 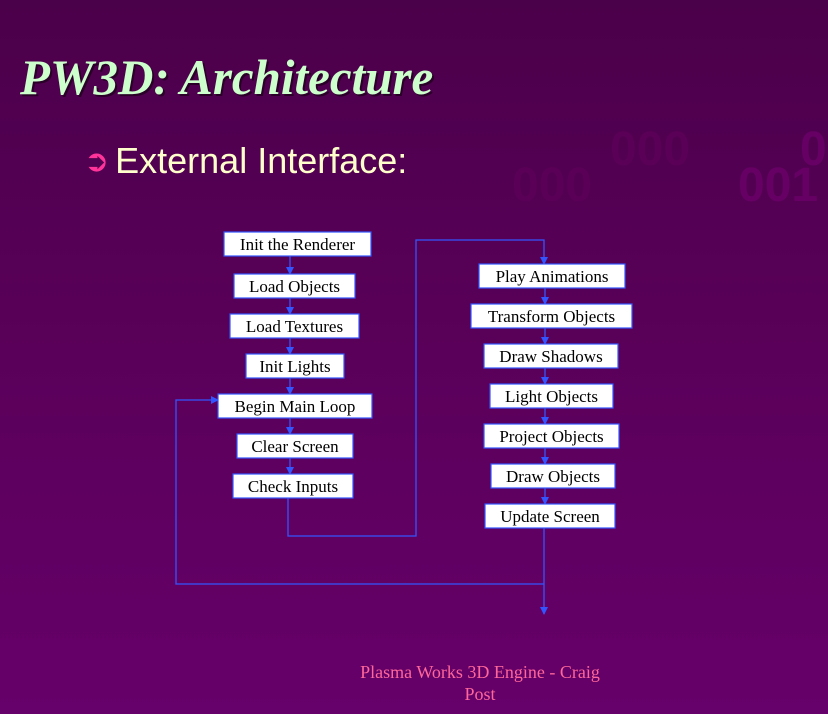 I want to click on flow-step: Init Lights, so click(x=295, y=366).